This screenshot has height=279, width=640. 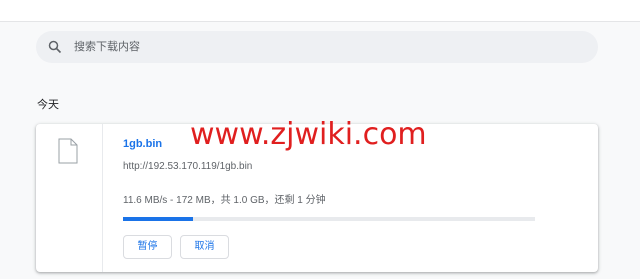 I want to click on download-filename-link: 1gb.bin, so click(x=142, y=144).